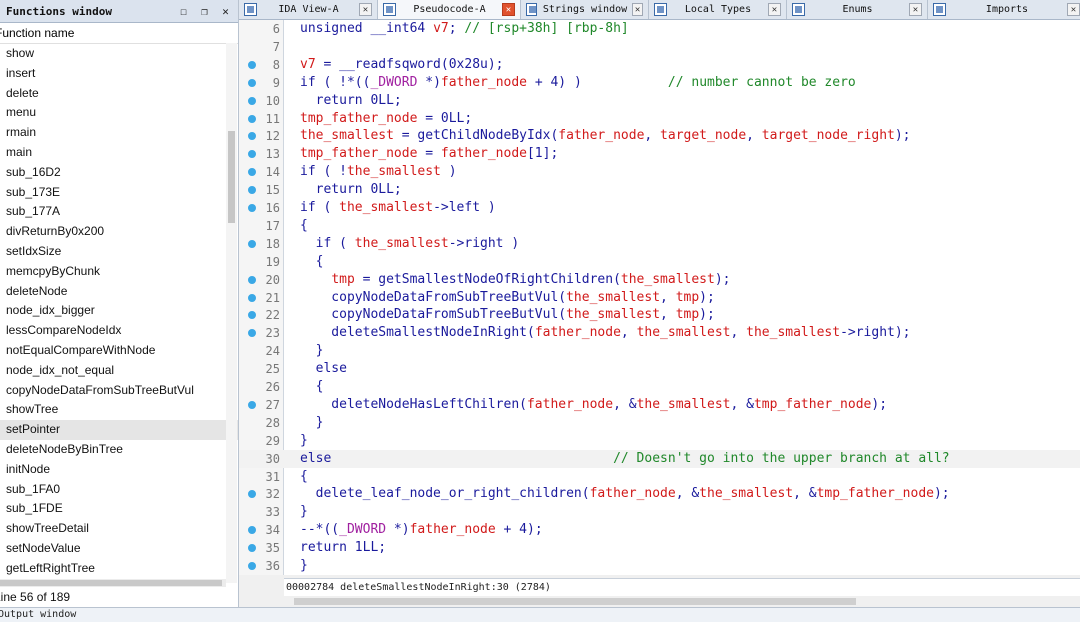 This screenshot has width=1080, height=622. I want to click on maximize-icon: ☐, so click(183, 11).